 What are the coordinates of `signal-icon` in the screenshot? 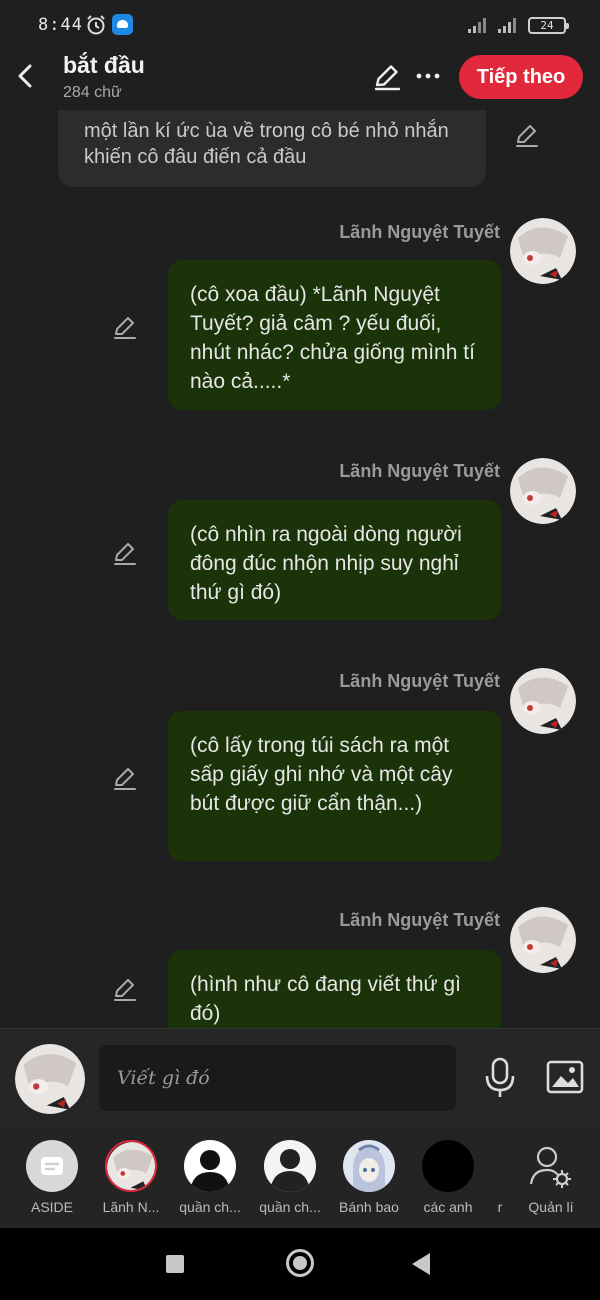 It's located at (477, 25).